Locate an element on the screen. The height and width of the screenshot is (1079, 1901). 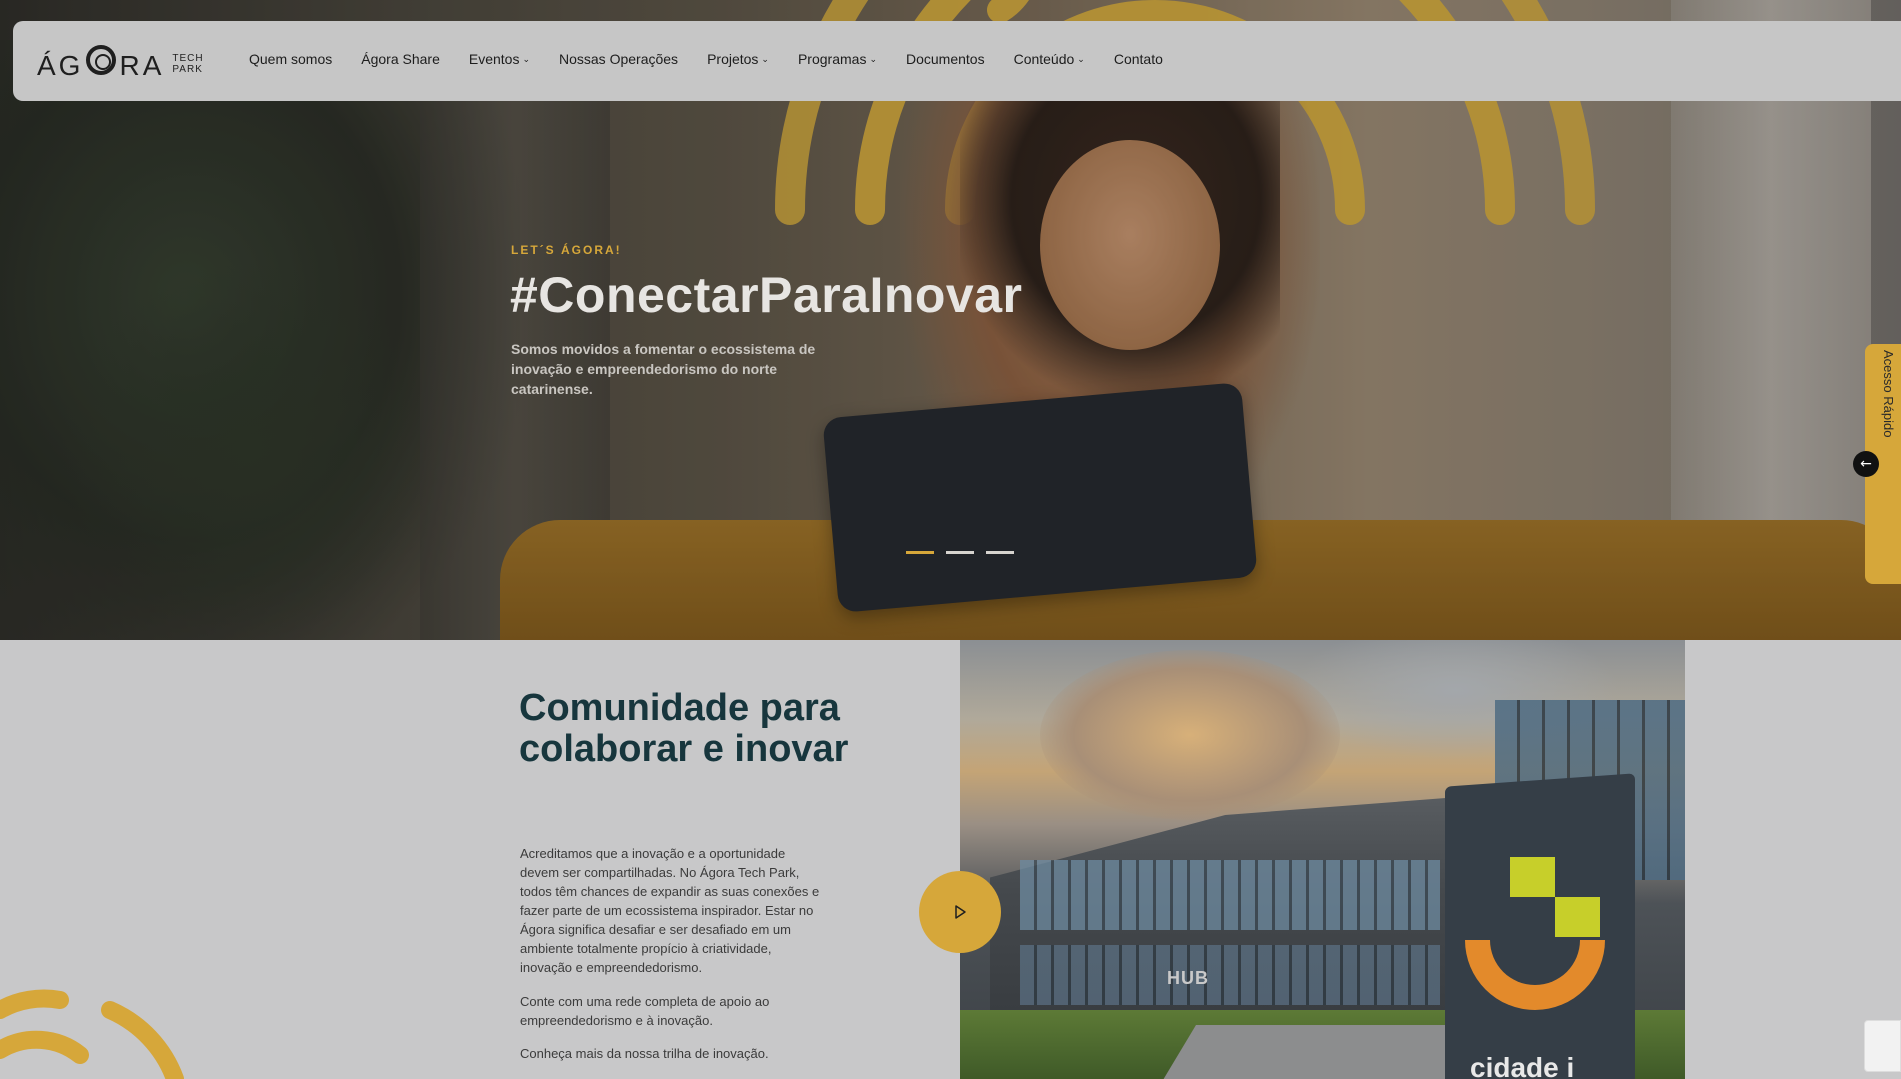
recaptcha-badge is located at coordinates (1882, 1046).